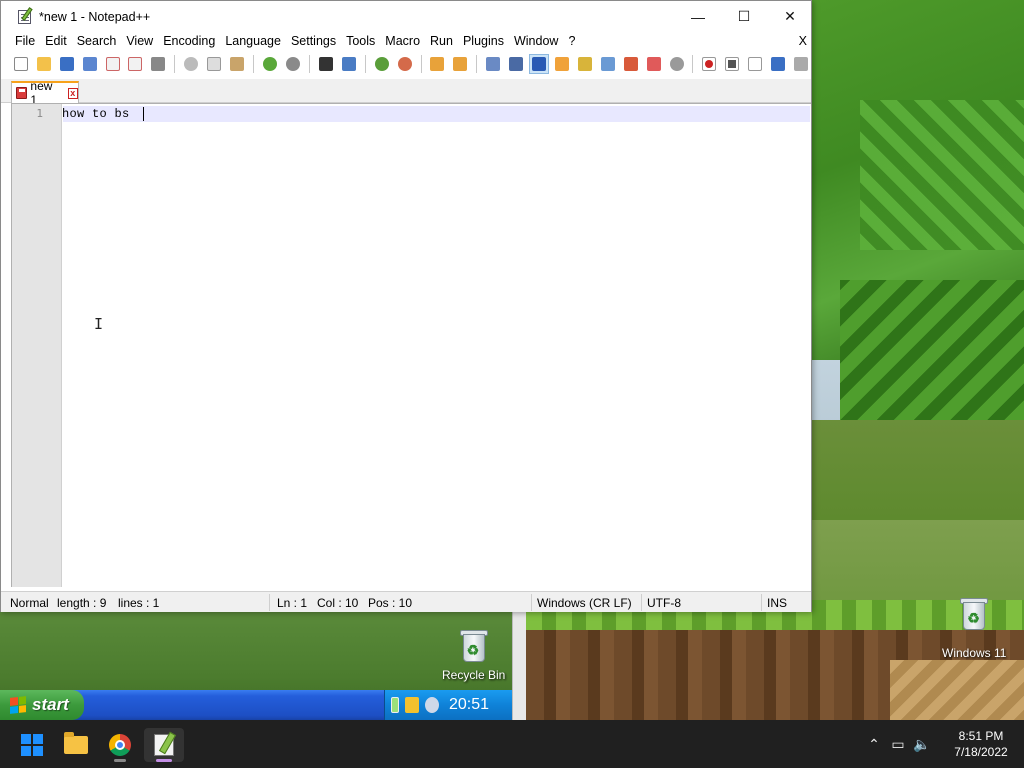 This screenshot has height=768, width=1024. What do you see at coordinates (778, 64) in the screenshot?
I see `run-macro-multiple-icon` at bounding box center [778, 64].